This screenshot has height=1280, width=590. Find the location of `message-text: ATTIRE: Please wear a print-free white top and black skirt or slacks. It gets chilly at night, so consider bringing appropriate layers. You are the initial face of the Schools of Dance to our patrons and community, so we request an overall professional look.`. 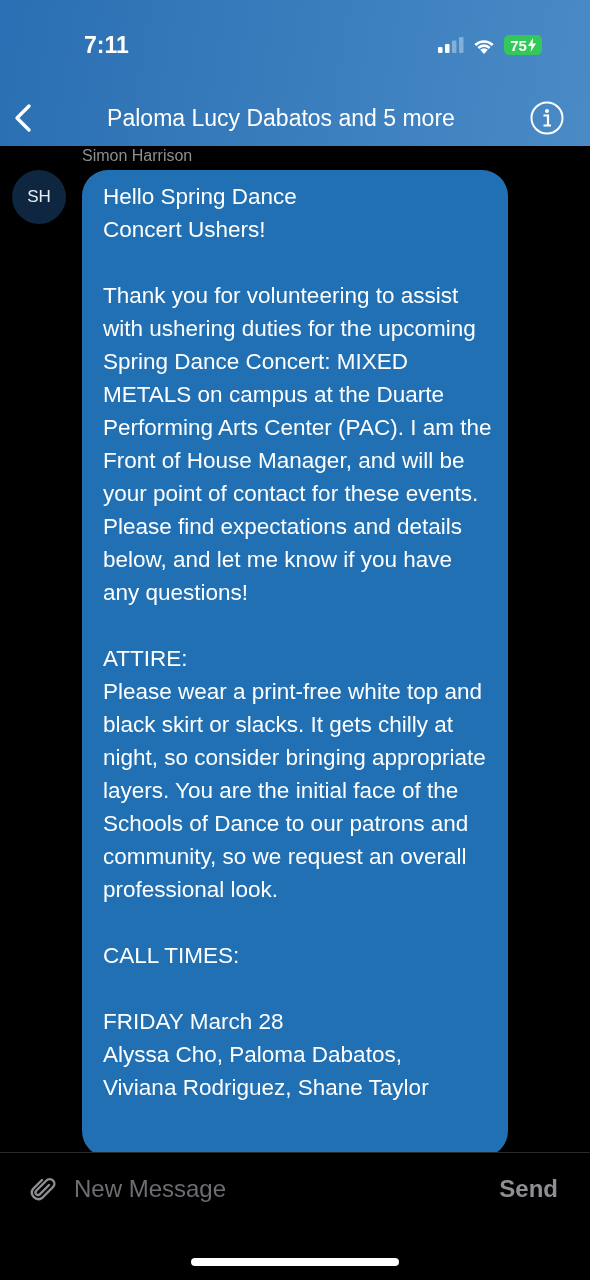

message-text: ATTIRE: Please wear a print-free white top and black skirt or slacks. It gets chilly at night, so consider bringing appropriate layers. You are the initial face of the Schools of Dance to our patrons and community, so we request an overall professional look. is located at coordinates (295, 774).